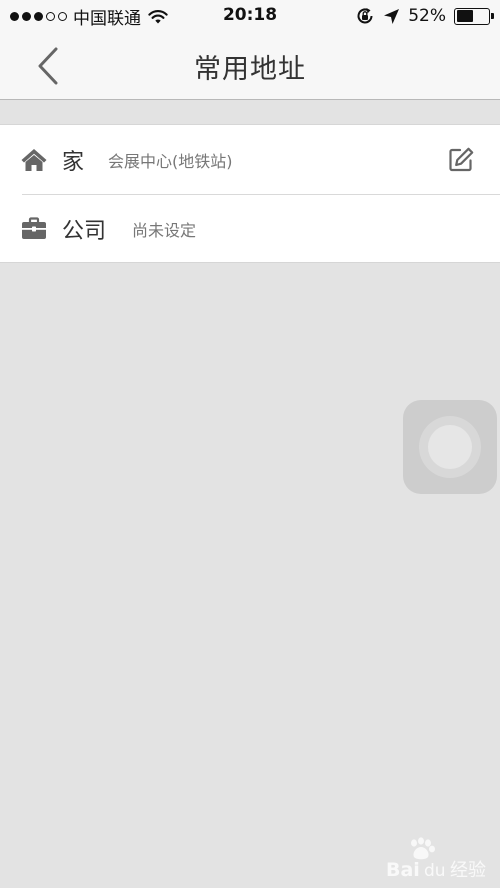 The width and height of the screenshot is (500, 888). Describe the element at coordinates (170, 161) in the screenshot. I see `address-value: 会展中心(地铁站)` at that location.